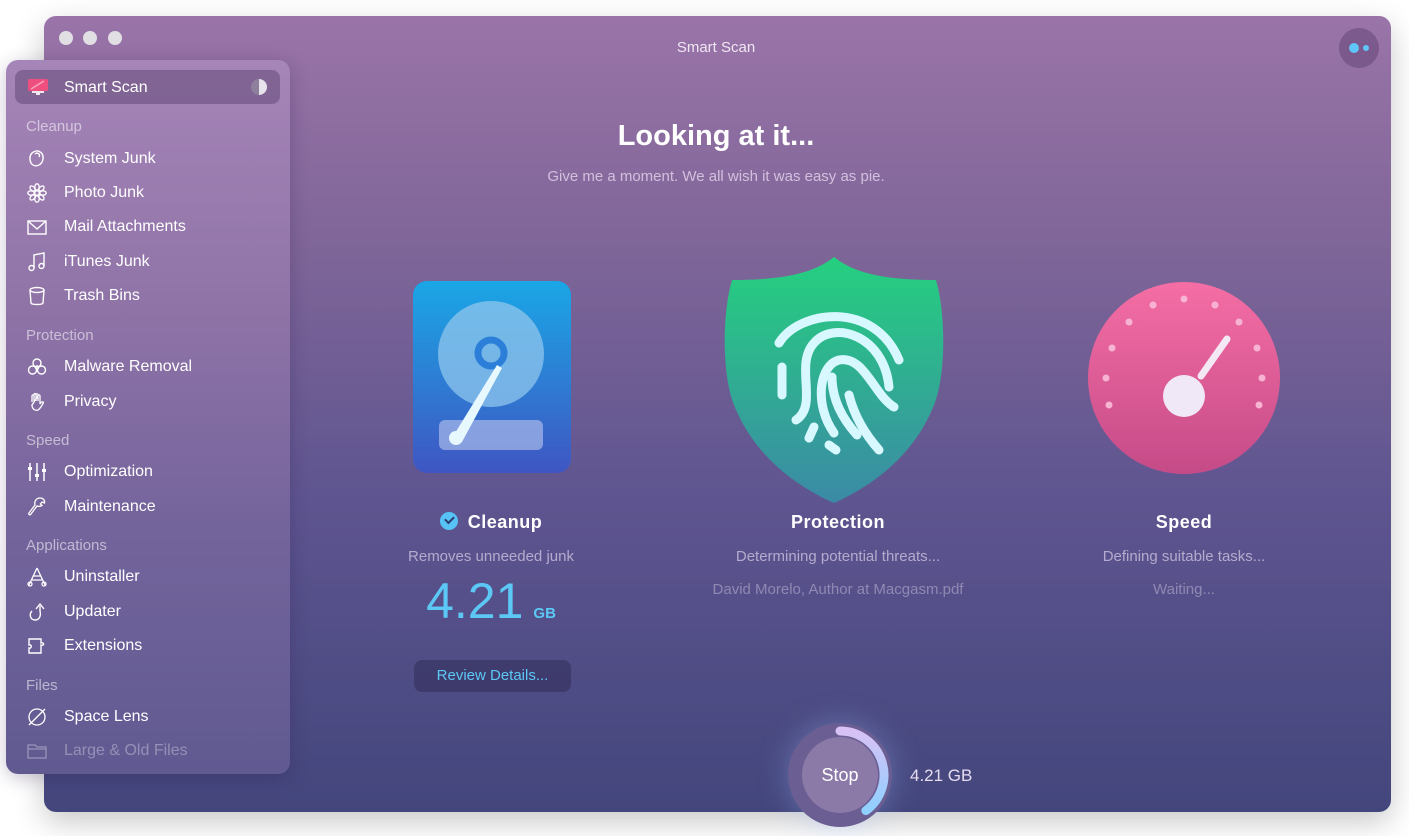  I want to click on cleanup-description: Removes unneeded junk, so click(491, 556).